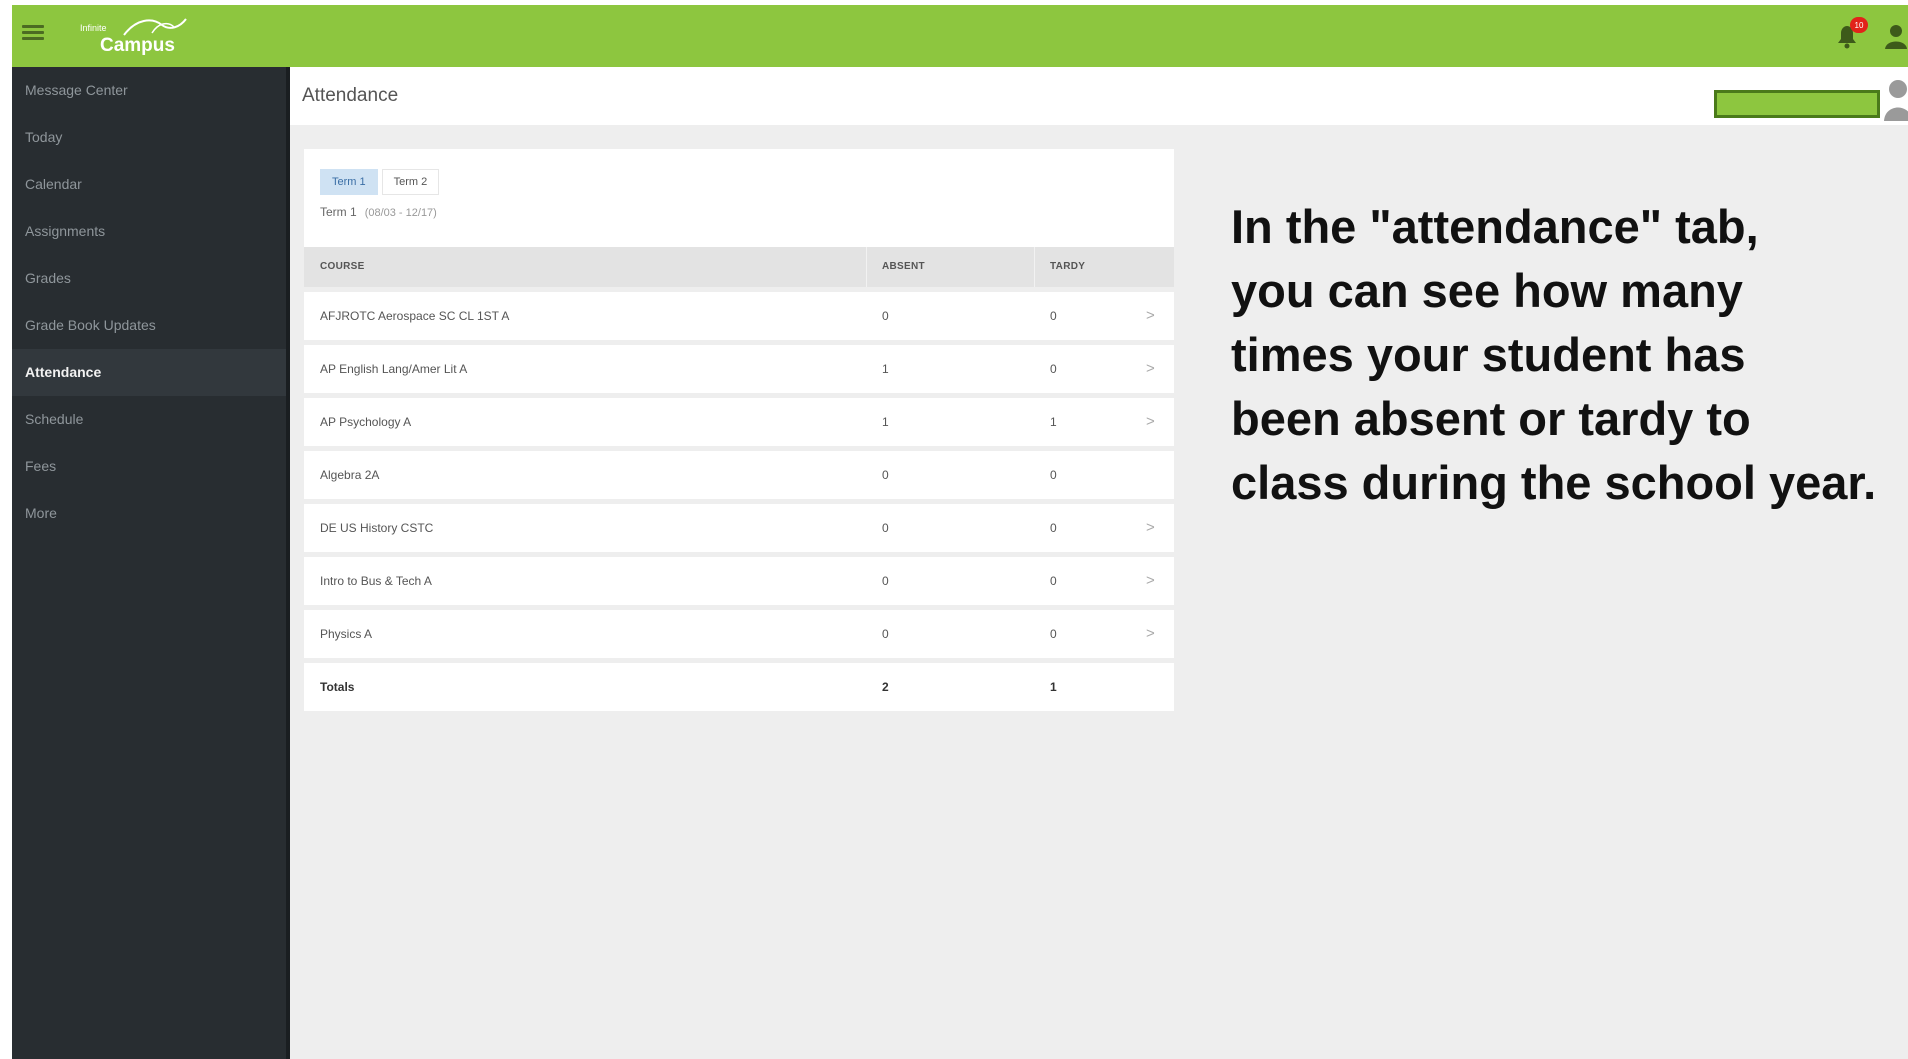 The height and width of the screenshot is (1059, 1908). Describe the element at coordinates (149, 184) in the screenshot. I see `sidebar-item-calendar: Calendar` at that location.